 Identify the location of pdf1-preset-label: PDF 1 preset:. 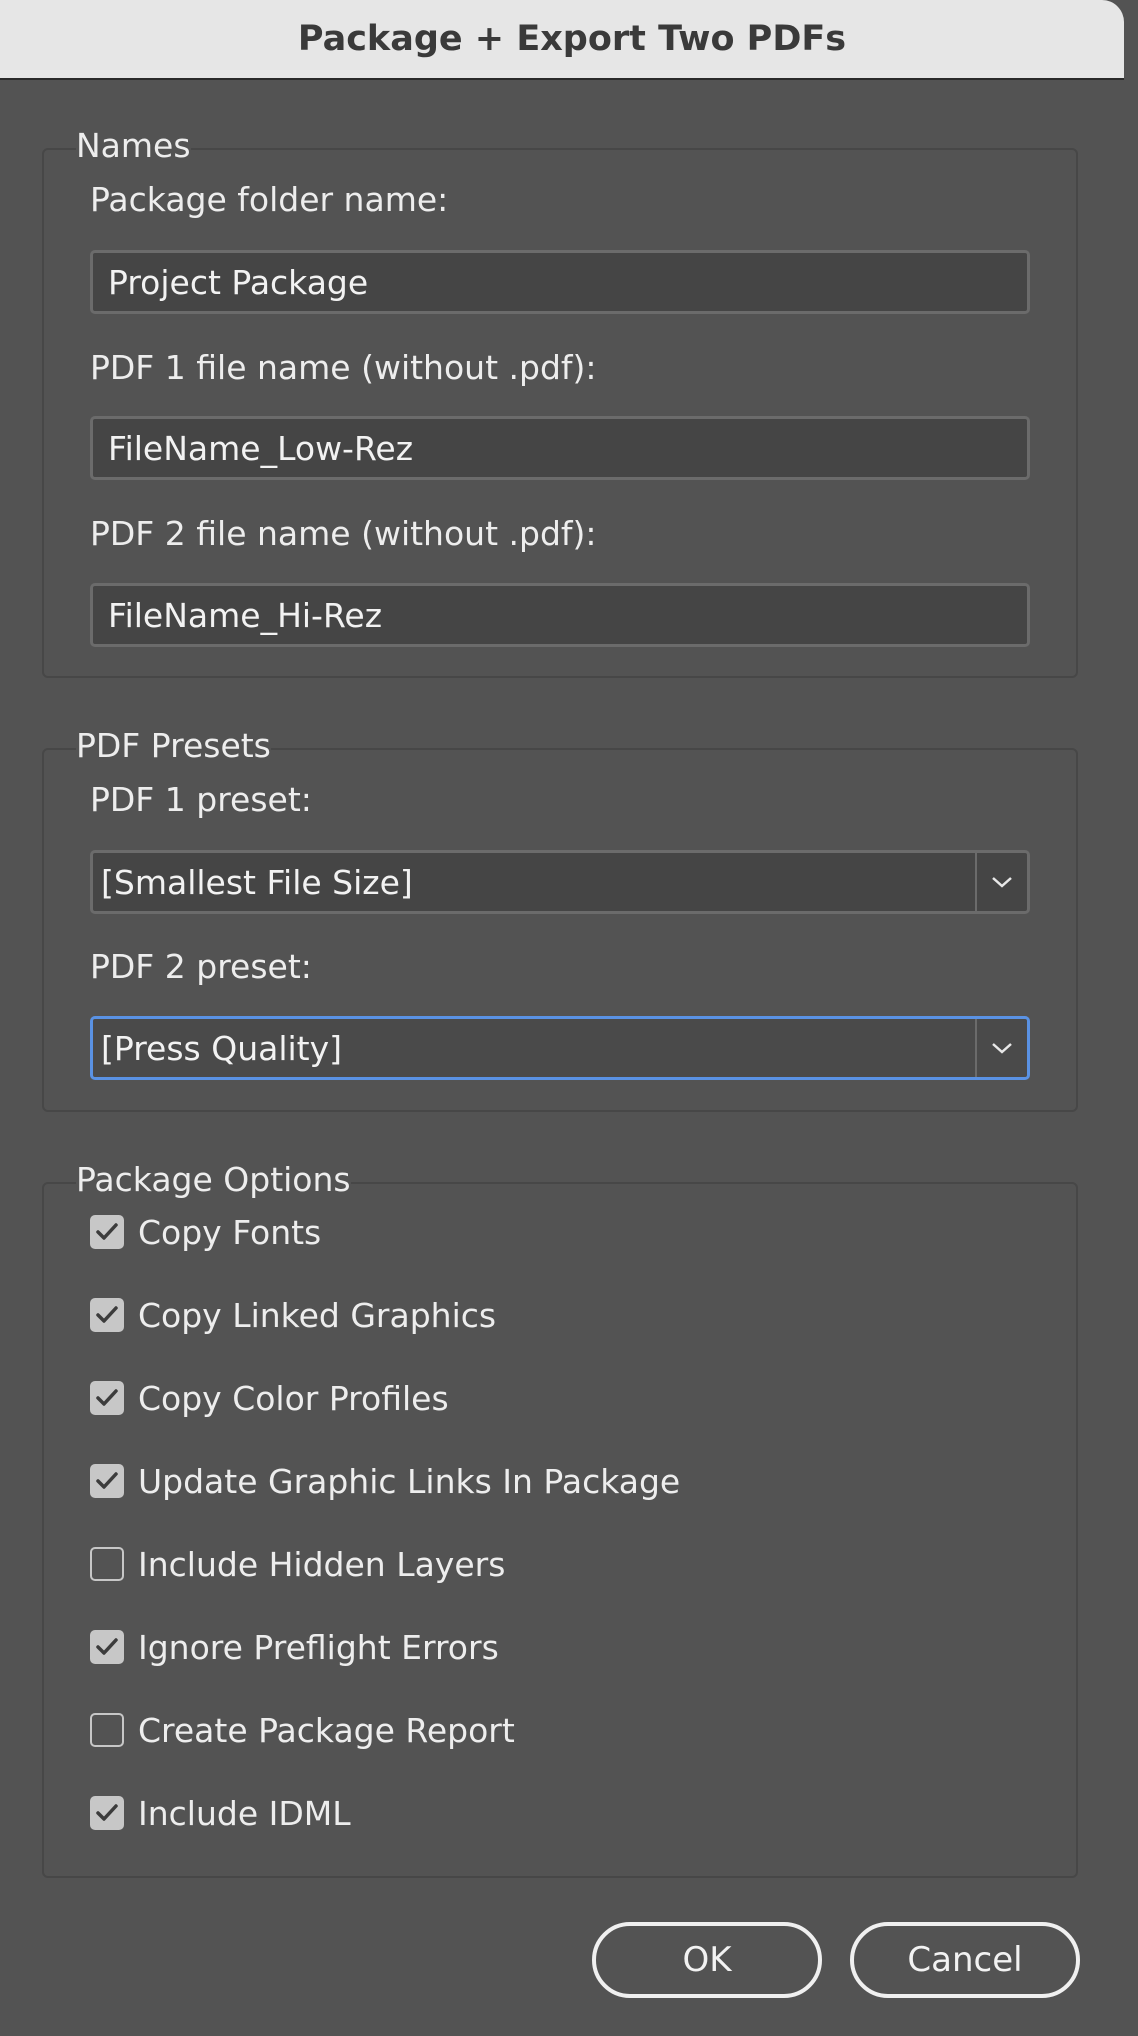
(201, 799).